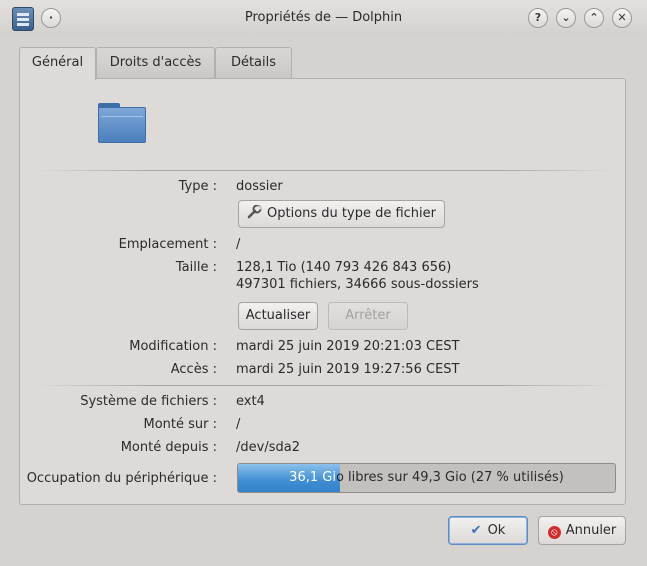 The image size is (647, 566). Describe the element at coordinates (121, 478) in the screenshot. I see `usage-label: Occupation du périphérique :` at that location.